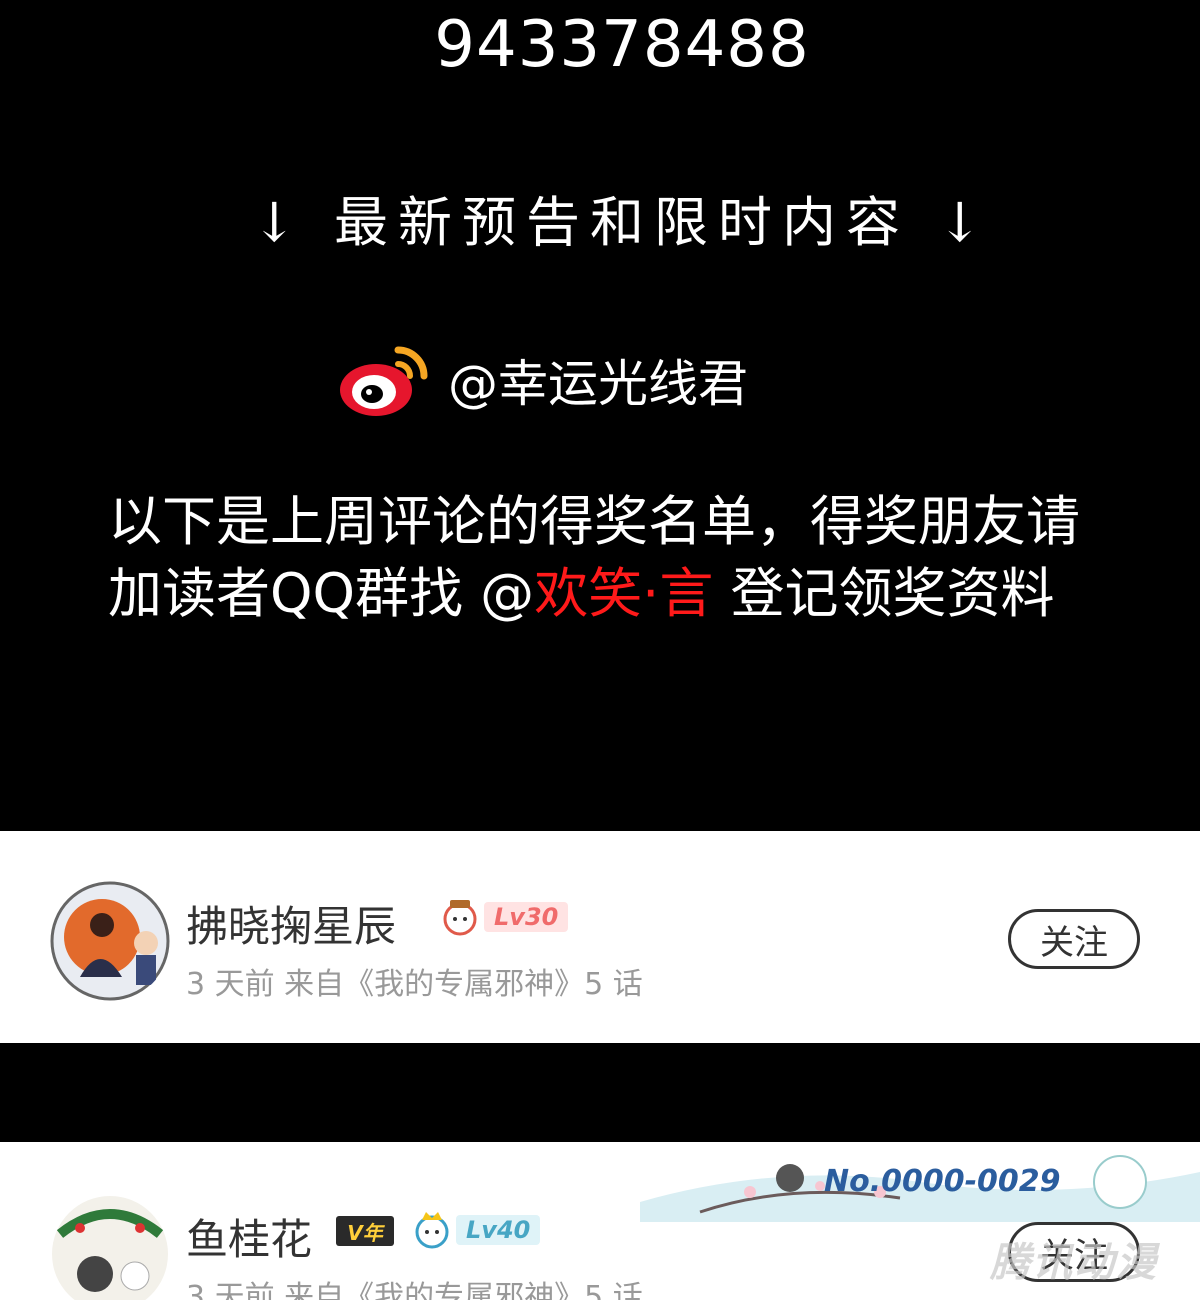 Image resolution: width=1200 pixels, height=1300 pixels. Describe the element at coordinates (623, 593) in the screenshot. I see `contact-name: 欢笑·言` at that location.